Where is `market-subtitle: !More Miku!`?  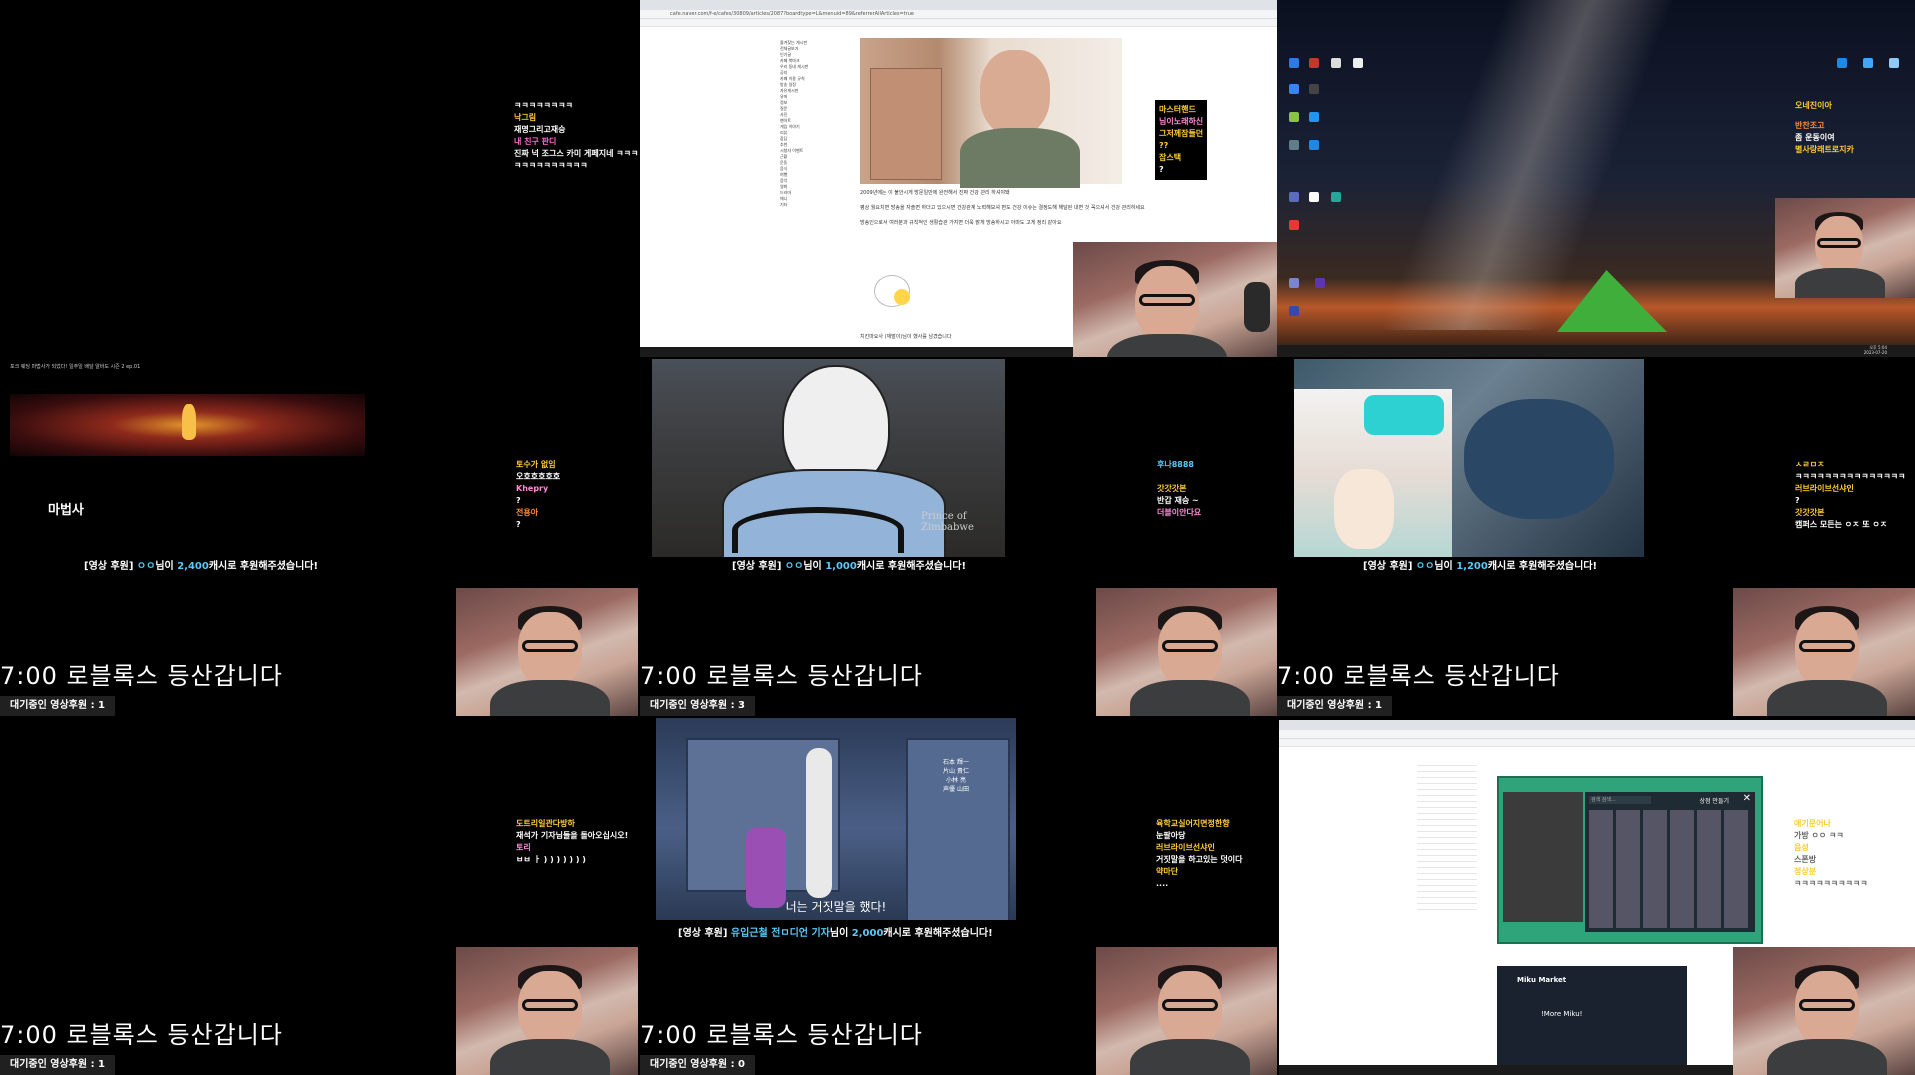
market-subtitle: !More Miku! is located at coordinates (1562, 1014).